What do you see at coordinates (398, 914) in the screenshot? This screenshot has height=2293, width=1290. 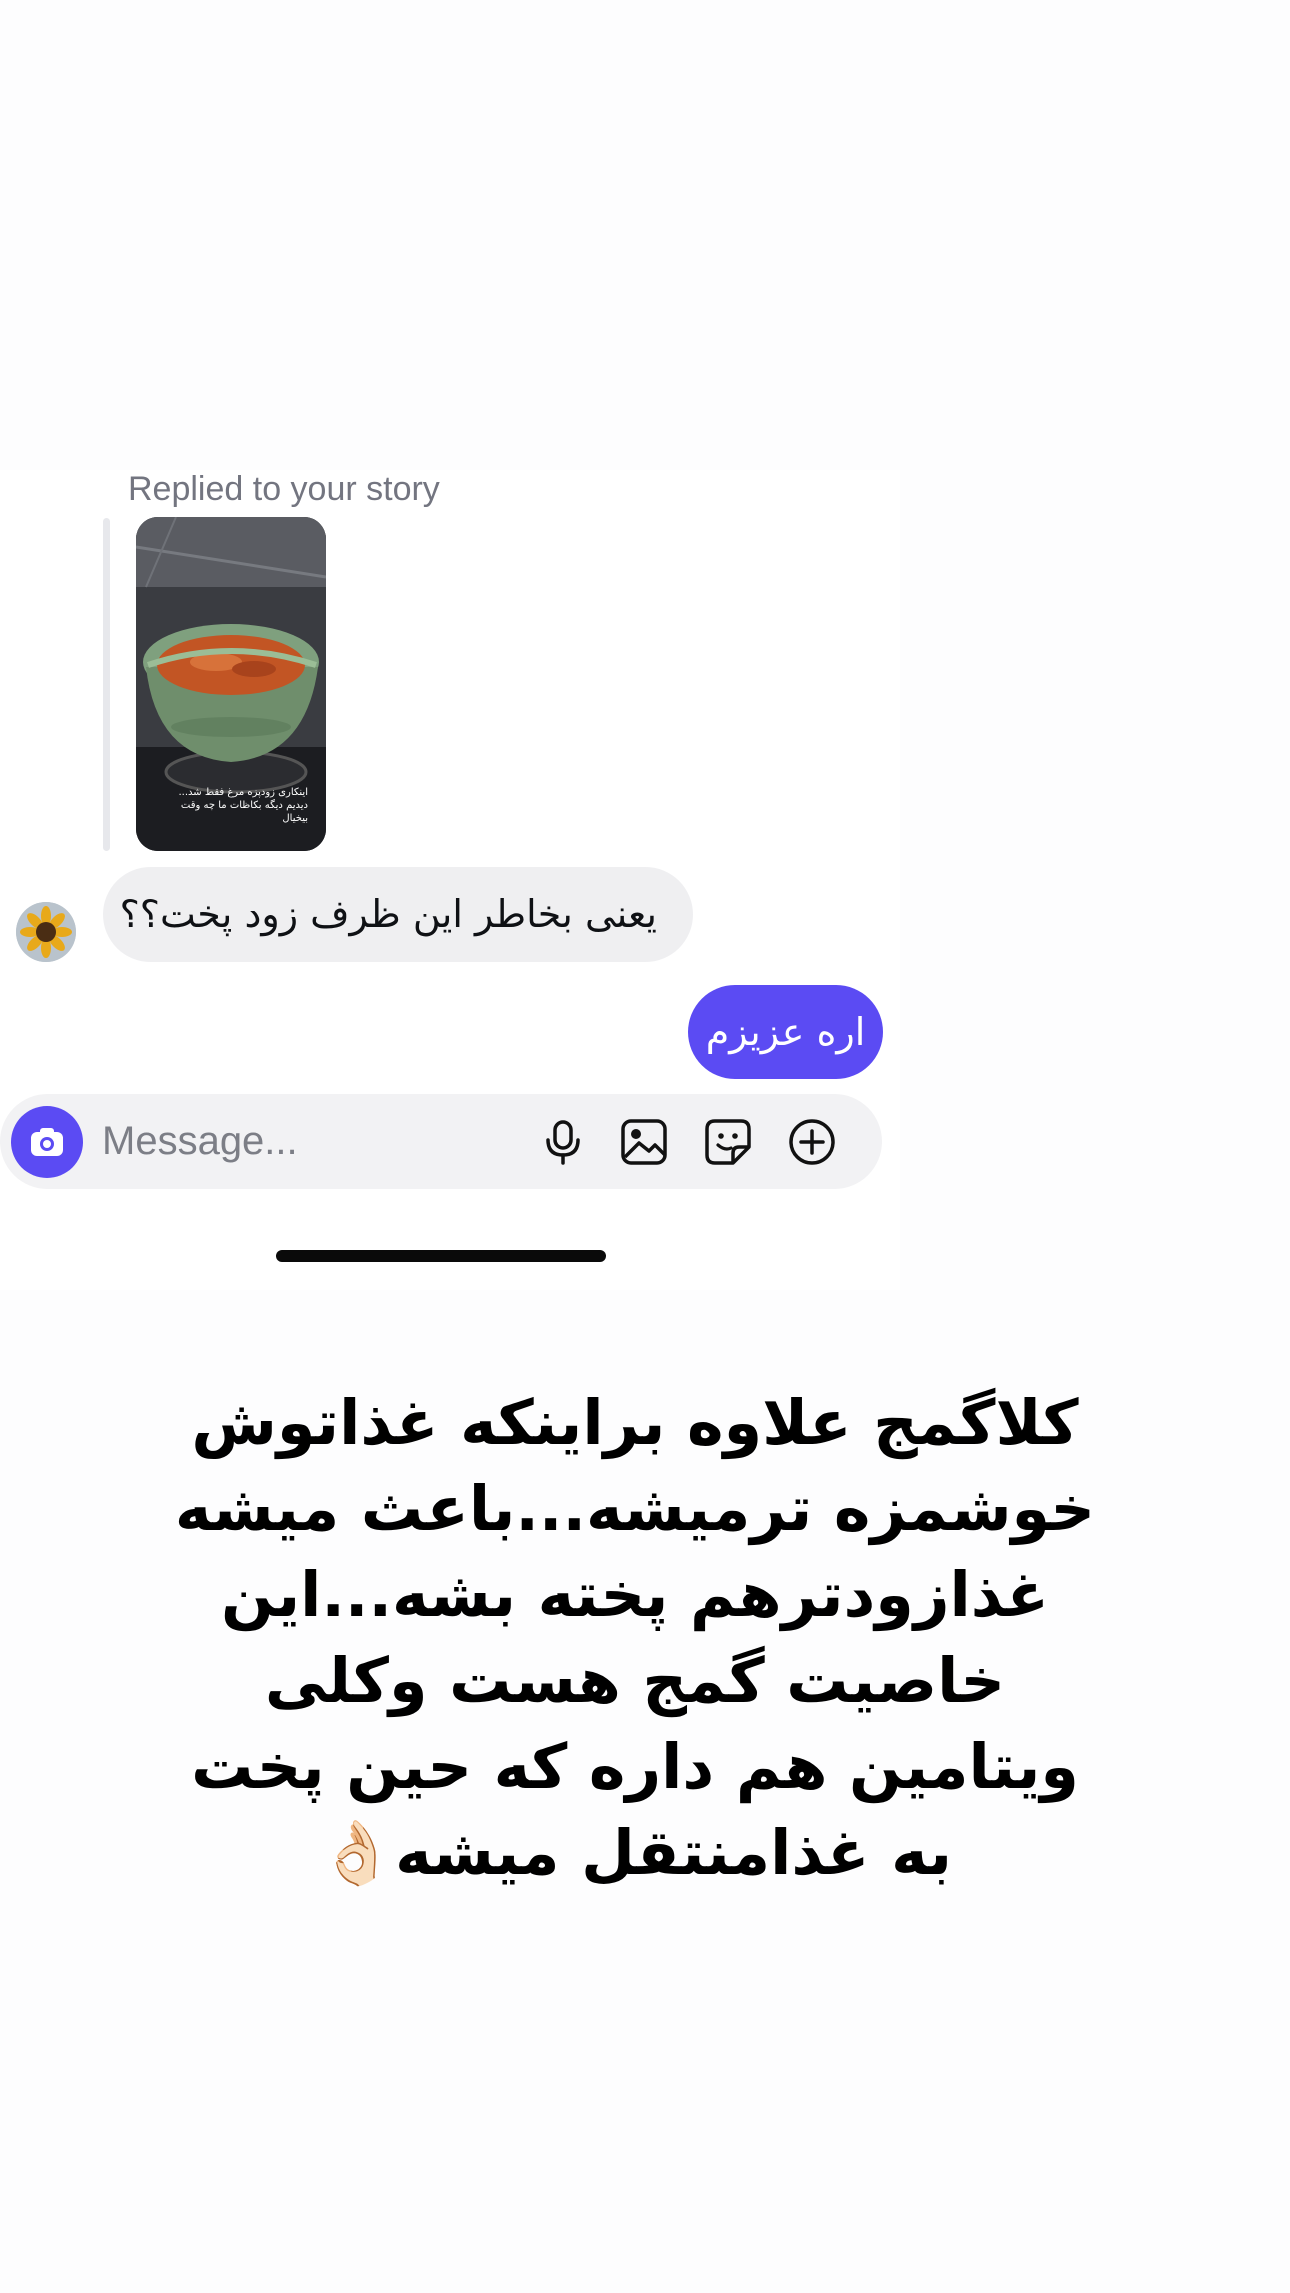 I see `incoming-message-bubble: یعنی بخاطر این ظرف زود پخت؟؟` at bounding box center [398, 914].